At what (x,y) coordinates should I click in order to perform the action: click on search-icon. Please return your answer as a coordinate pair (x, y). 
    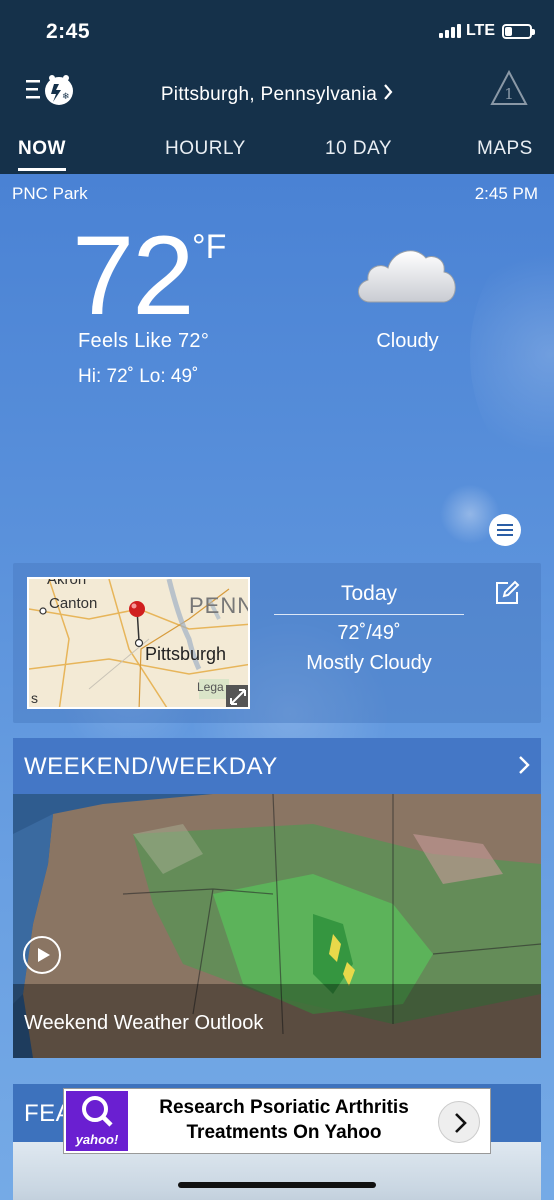
    Looking at the image, I should click on (97, 1111).